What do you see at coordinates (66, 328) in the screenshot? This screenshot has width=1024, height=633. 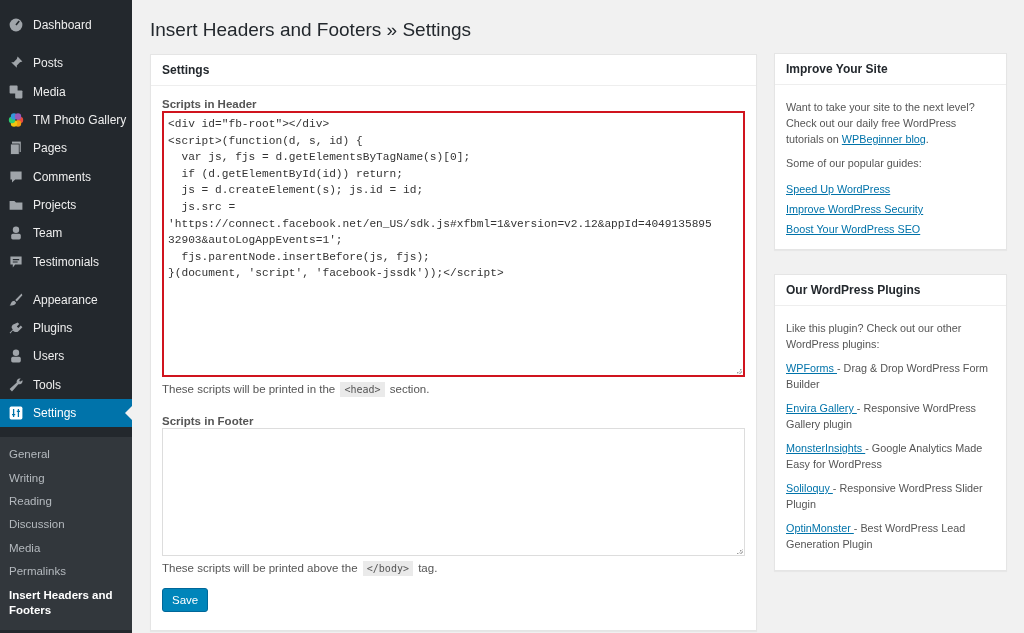 I see `menu-item: Plugins` at bounding box center [66, 328].